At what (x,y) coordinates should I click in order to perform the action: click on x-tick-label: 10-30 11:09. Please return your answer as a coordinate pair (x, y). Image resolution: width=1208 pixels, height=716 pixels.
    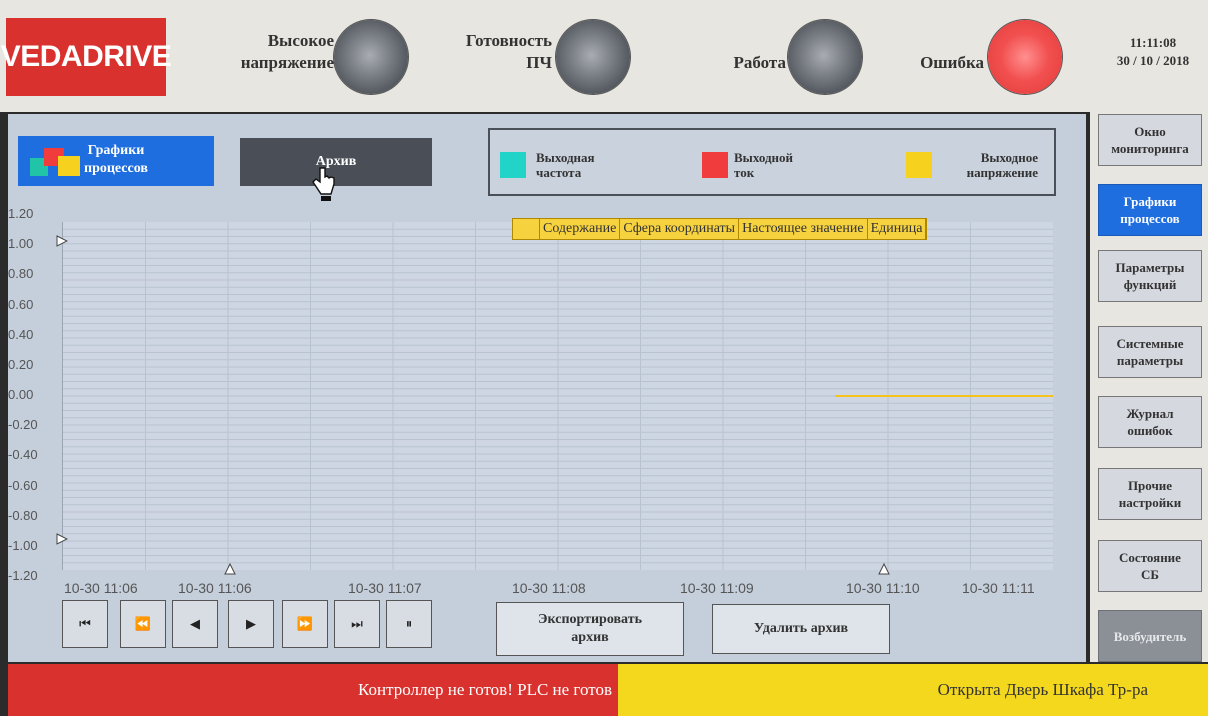
    Looking at the image, I should click on (717, 588).